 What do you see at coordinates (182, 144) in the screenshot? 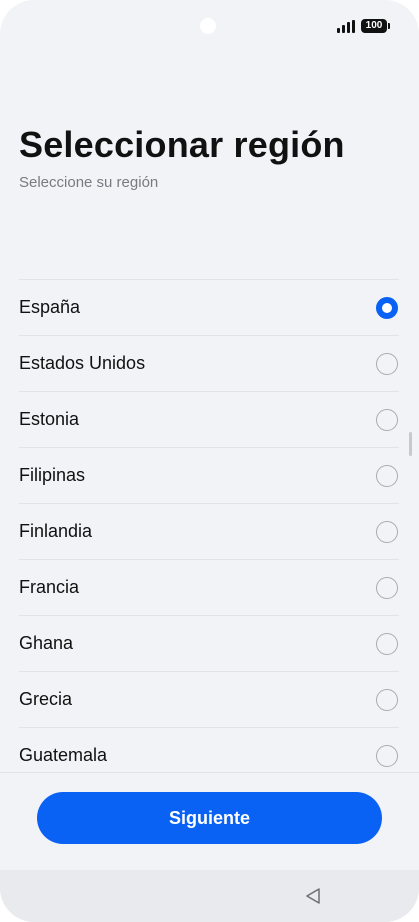
I see `page-title: Seleccionar región` at bounding box center [182, 144].